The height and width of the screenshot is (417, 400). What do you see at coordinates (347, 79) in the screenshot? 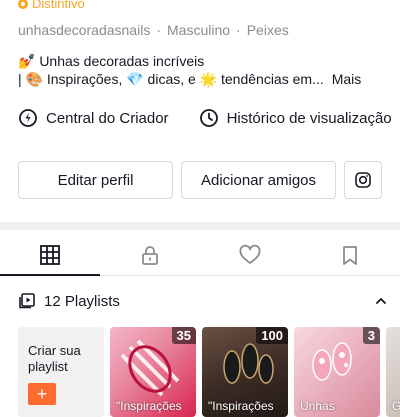
I see `bio-more-link: Mais` at bounding box center [347, 79].